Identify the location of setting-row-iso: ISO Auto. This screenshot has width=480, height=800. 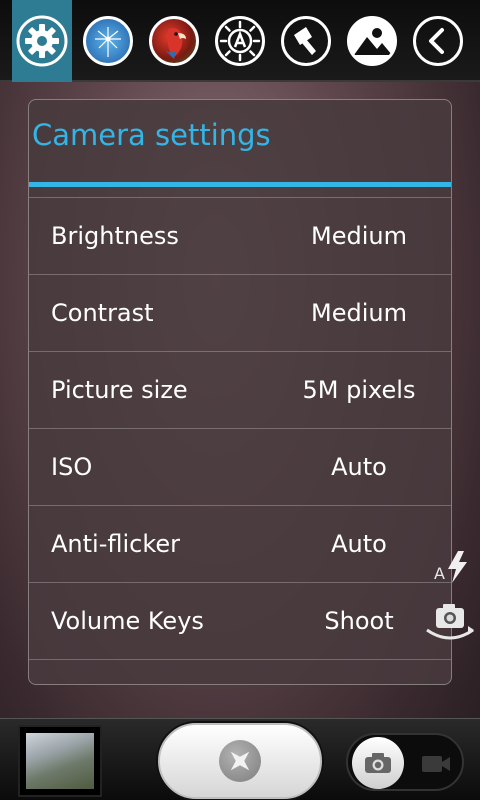
(240, 466).